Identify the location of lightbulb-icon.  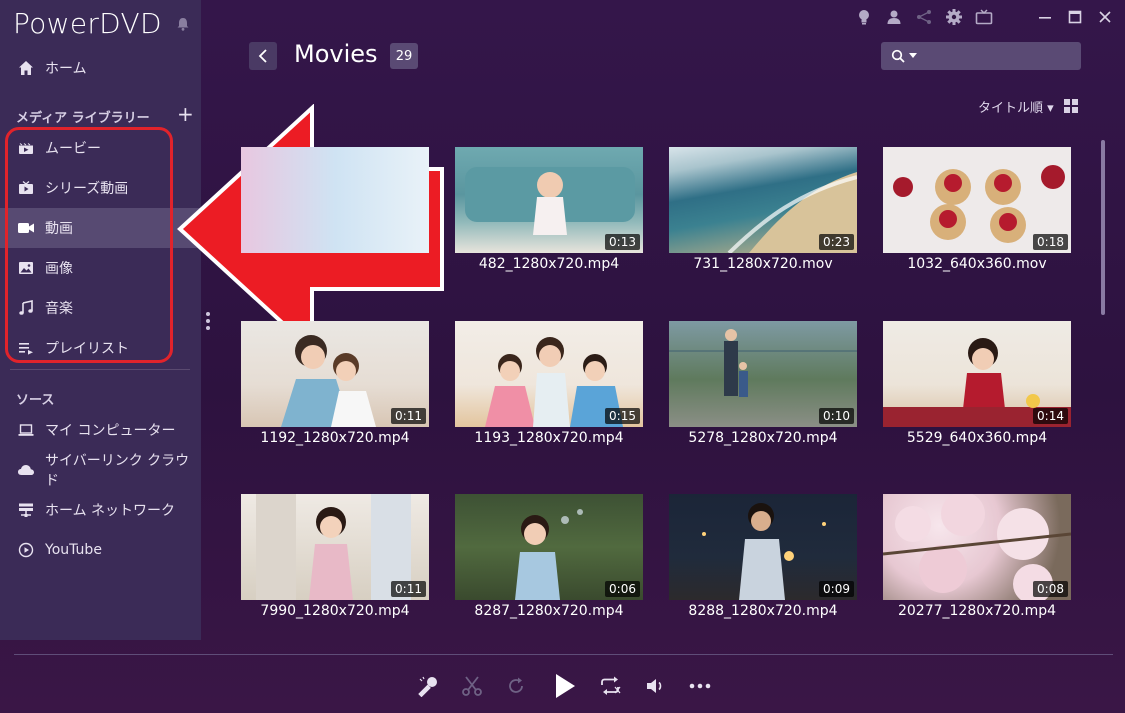
(864, 17).